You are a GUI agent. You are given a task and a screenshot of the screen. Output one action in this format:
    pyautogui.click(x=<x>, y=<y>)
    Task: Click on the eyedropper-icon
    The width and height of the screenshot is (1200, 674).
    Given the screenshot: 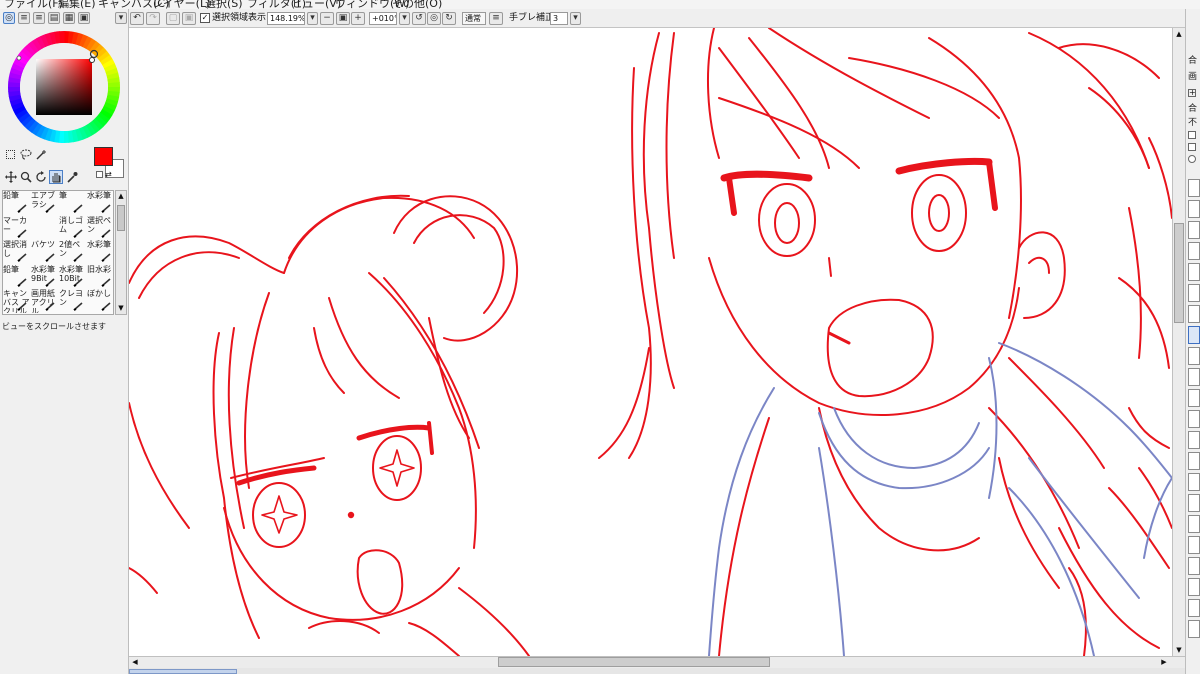 What is the action you would take?
    pyautogui.click(x=72, y=177)
    